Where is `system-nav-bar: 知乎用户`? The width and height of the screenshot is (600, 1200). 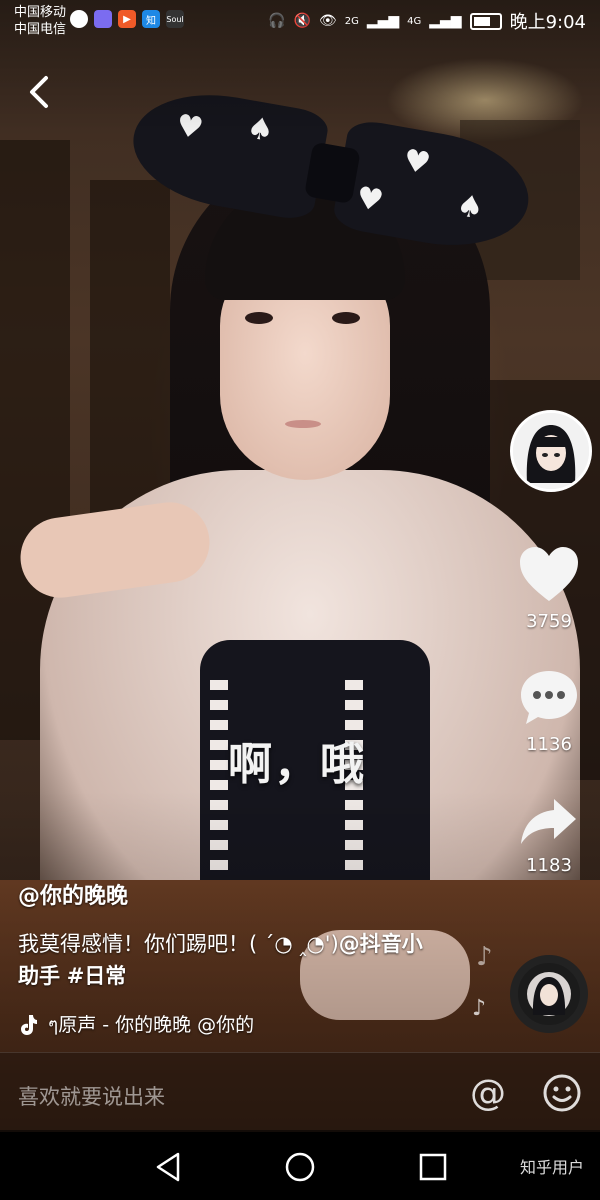 system-nav-bar: 知乎用户 is located at coordinates (300, 1166).